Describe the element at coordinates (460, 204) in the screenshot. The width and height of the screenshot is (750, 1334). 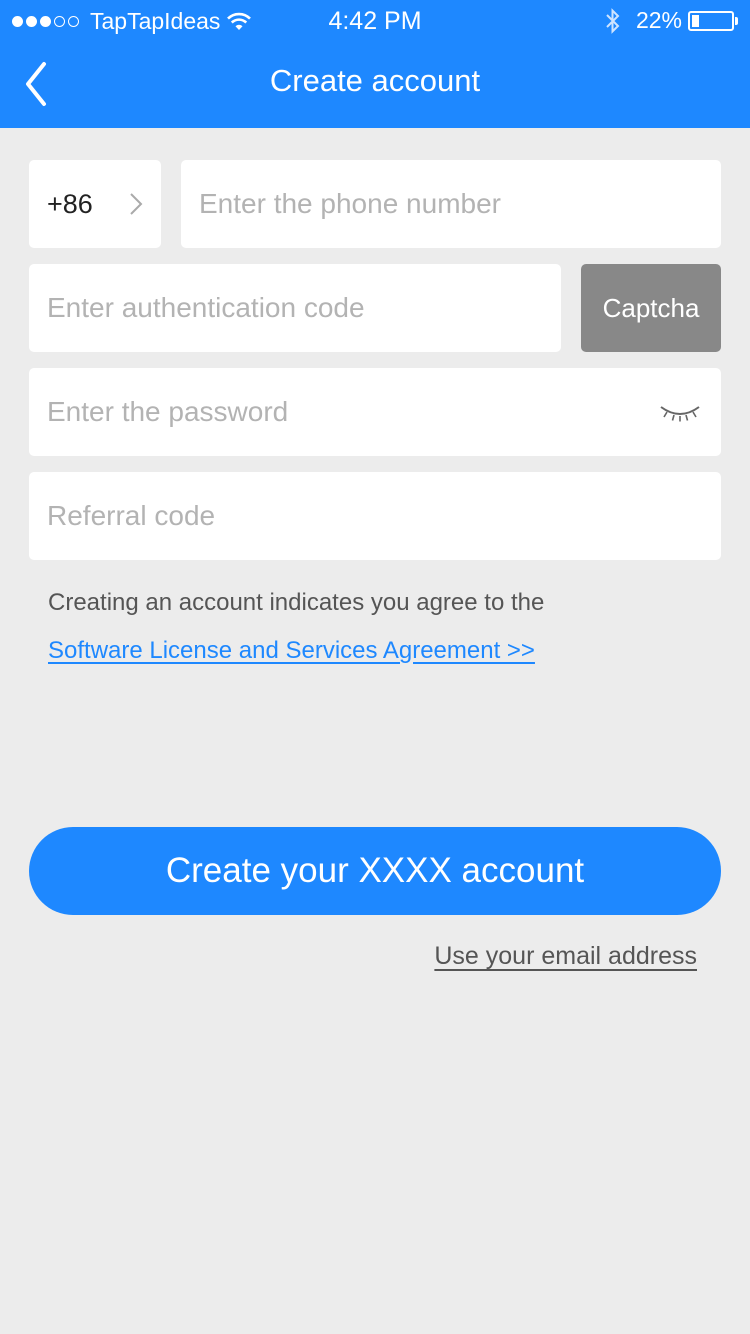
I see `phone-number-input` at that location.